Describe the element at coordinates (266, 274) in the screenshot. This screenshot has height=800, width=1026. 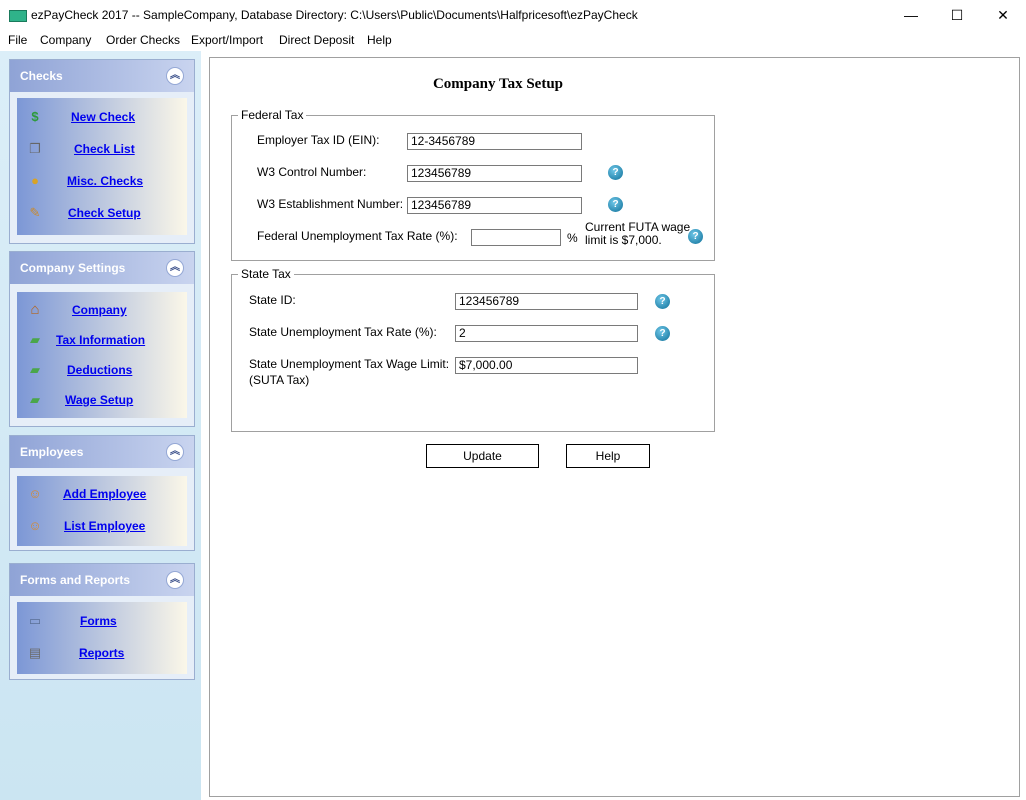
I see `state-tax-legend: State Tax` at that location.